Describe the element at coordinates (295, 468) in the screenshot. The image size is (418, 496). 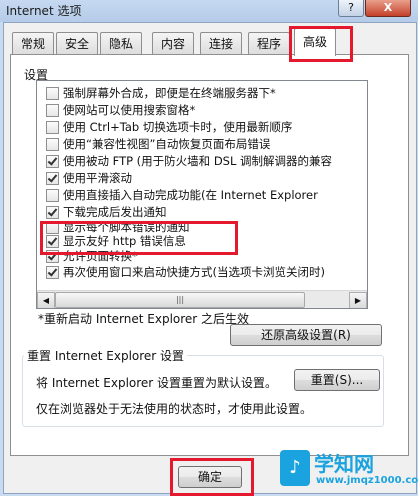
I see `watermark-logo-icon: ♪` at that location.